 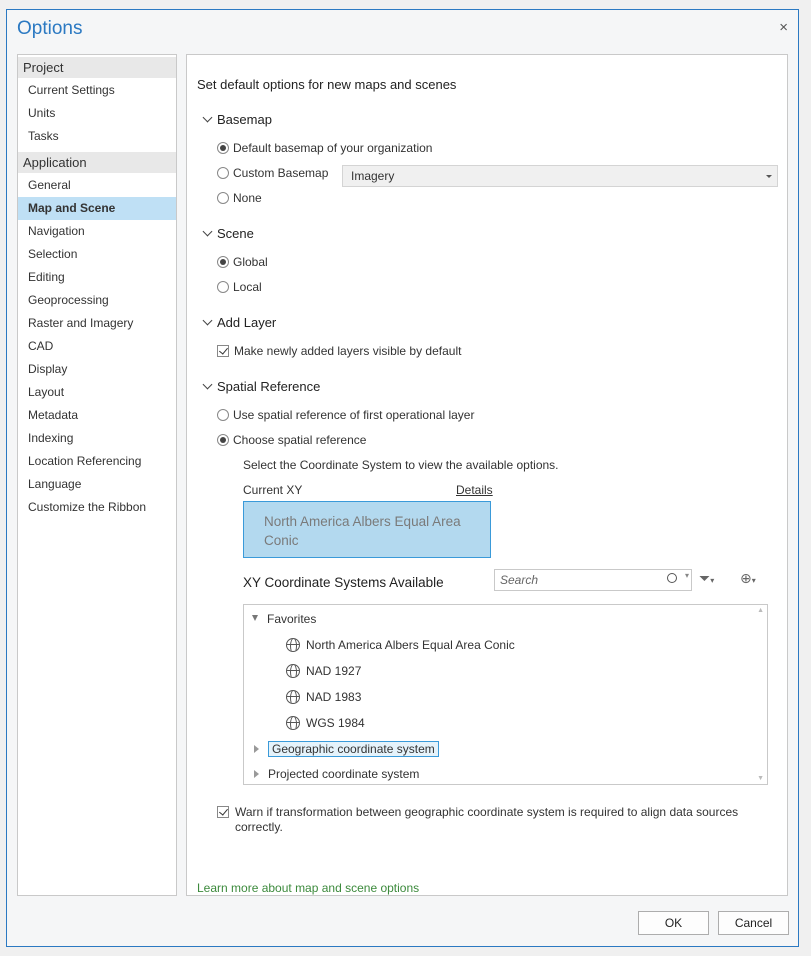 I want to click on scroll-down-icon: ▼, so click(x=760, y=778).